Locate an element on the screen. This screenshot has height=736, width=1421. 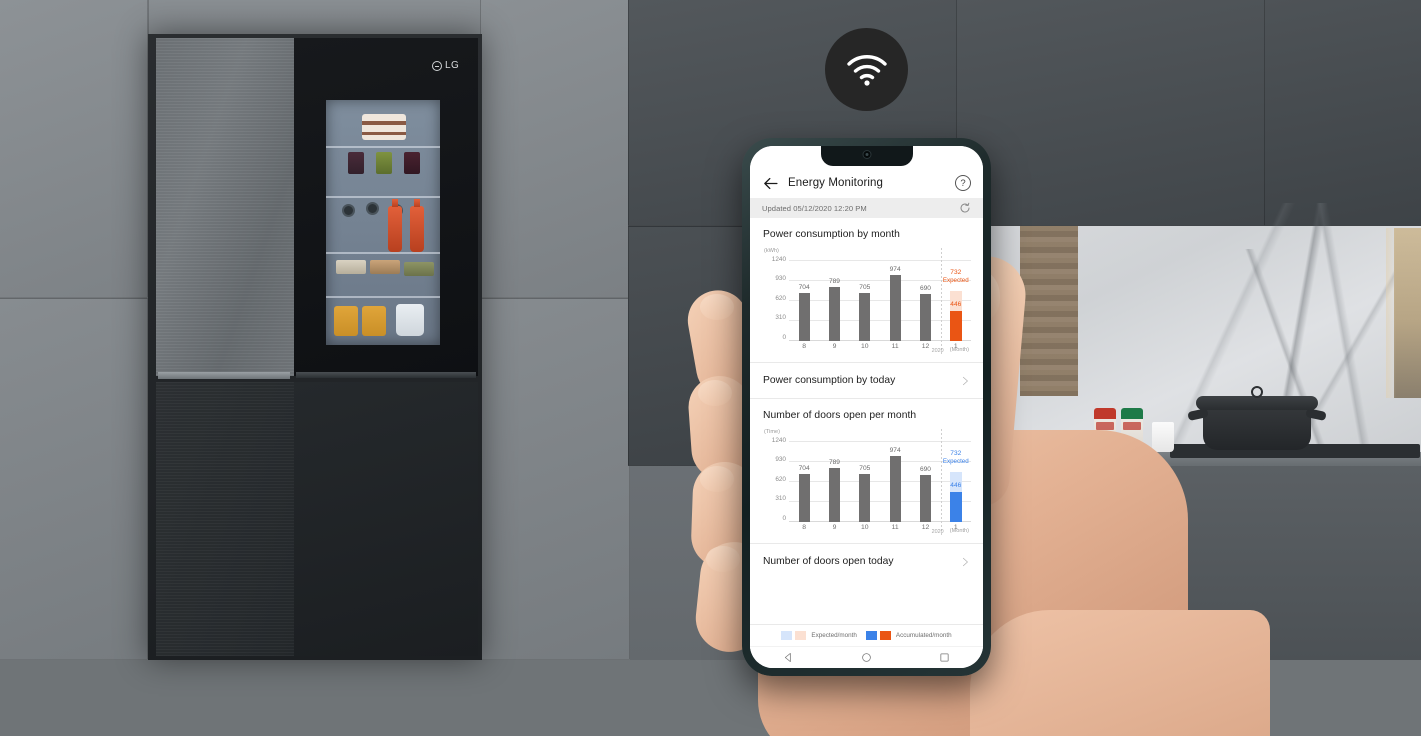
refresh-icon is located at coordinates (965, 208).